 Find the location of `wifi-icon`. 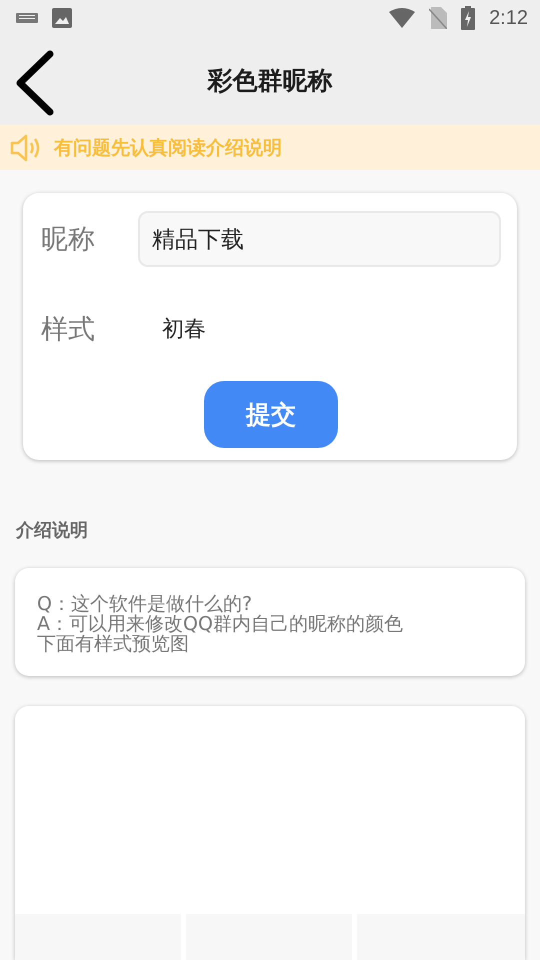

wifi-icon is located at coordinates (402, 18).